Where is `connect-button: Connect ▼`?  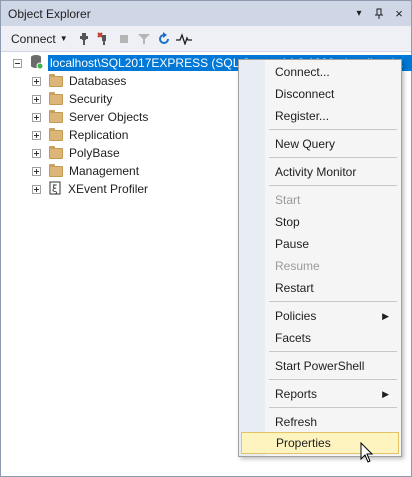 connect-button: Connect ▼ is located at coordinates (39, 39).